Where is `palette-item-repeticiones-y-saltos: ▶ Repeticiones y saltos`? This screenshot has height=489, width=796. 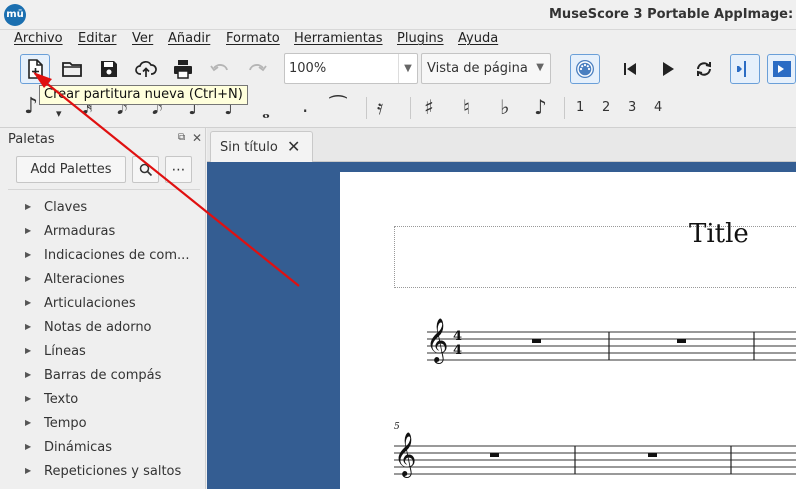 palette-item-repeticiones-y-saltos: ▶ Repeticiones y saltos is located at coordinates (103, 472).